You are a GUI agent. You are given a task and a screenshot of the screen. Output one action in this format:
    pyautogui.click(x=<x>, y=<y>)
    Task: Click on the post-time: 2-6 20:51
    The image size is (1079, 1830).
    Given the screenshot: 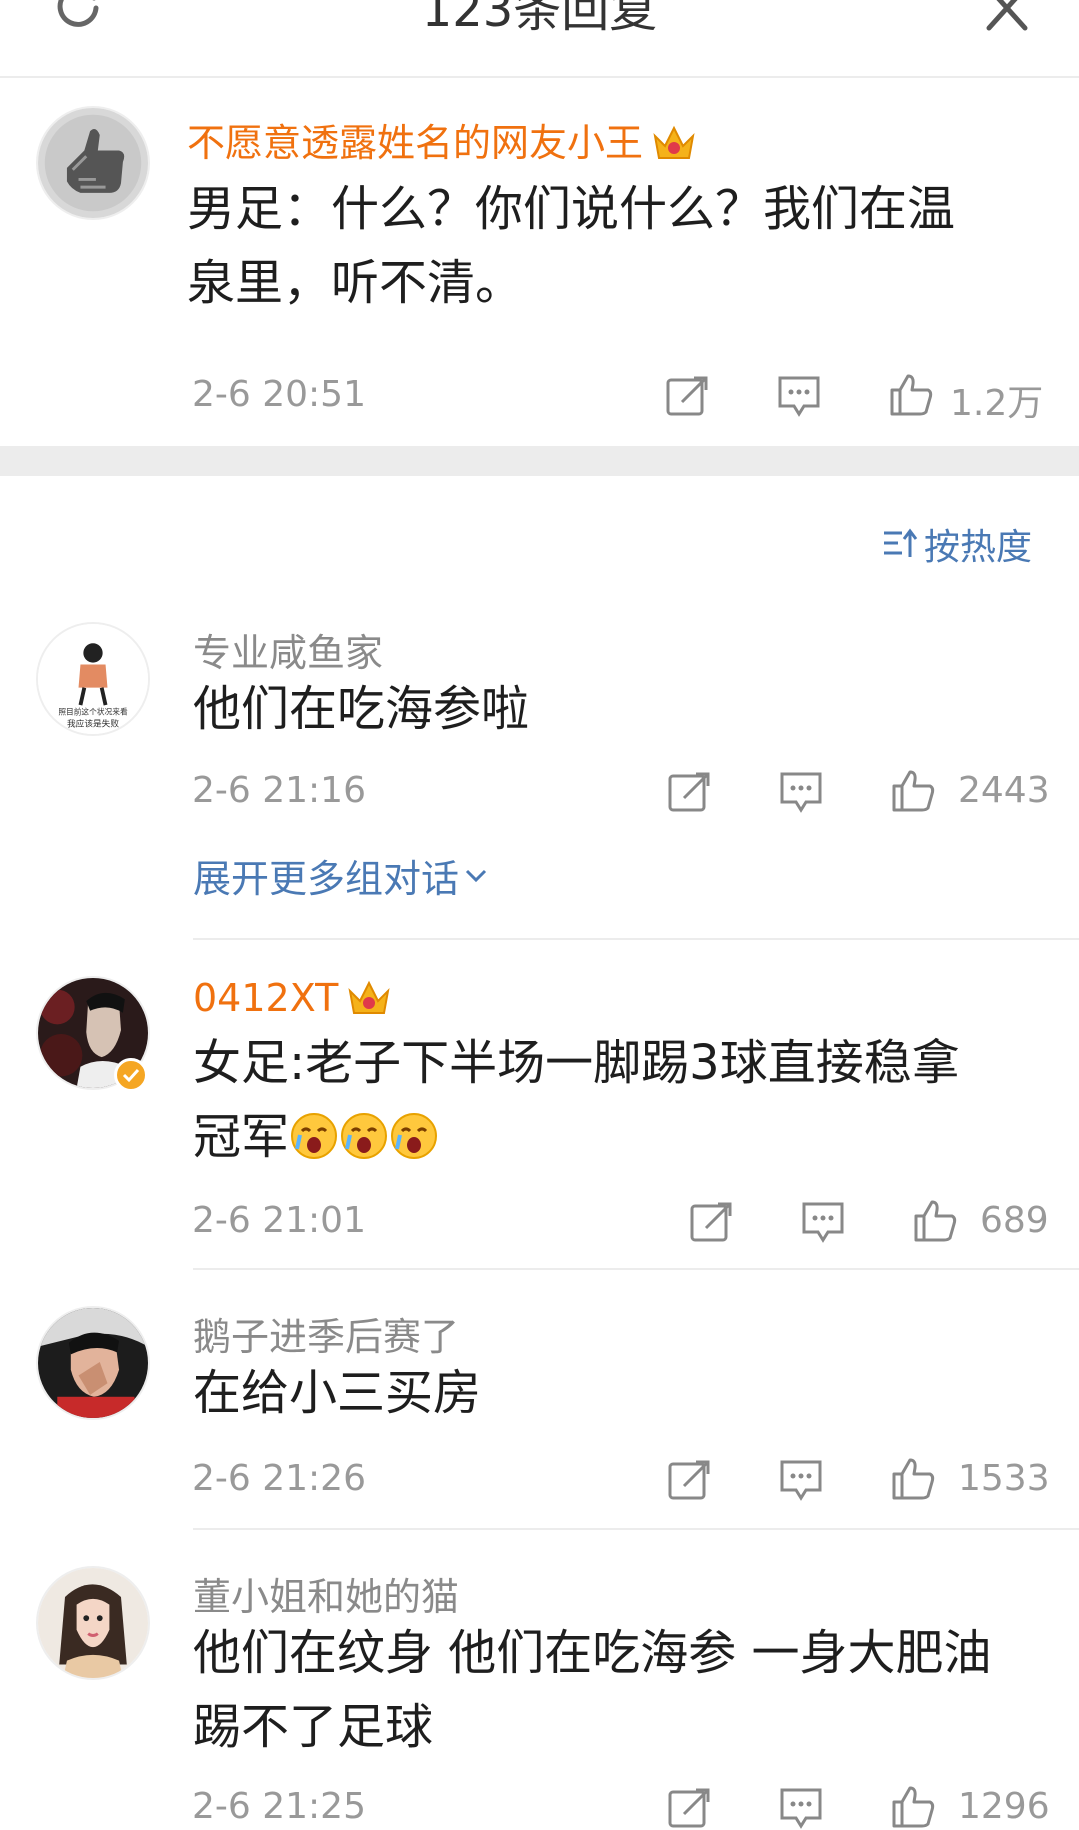 What is the action you would take?
    pyautogui.click(x=279, y=394)
    